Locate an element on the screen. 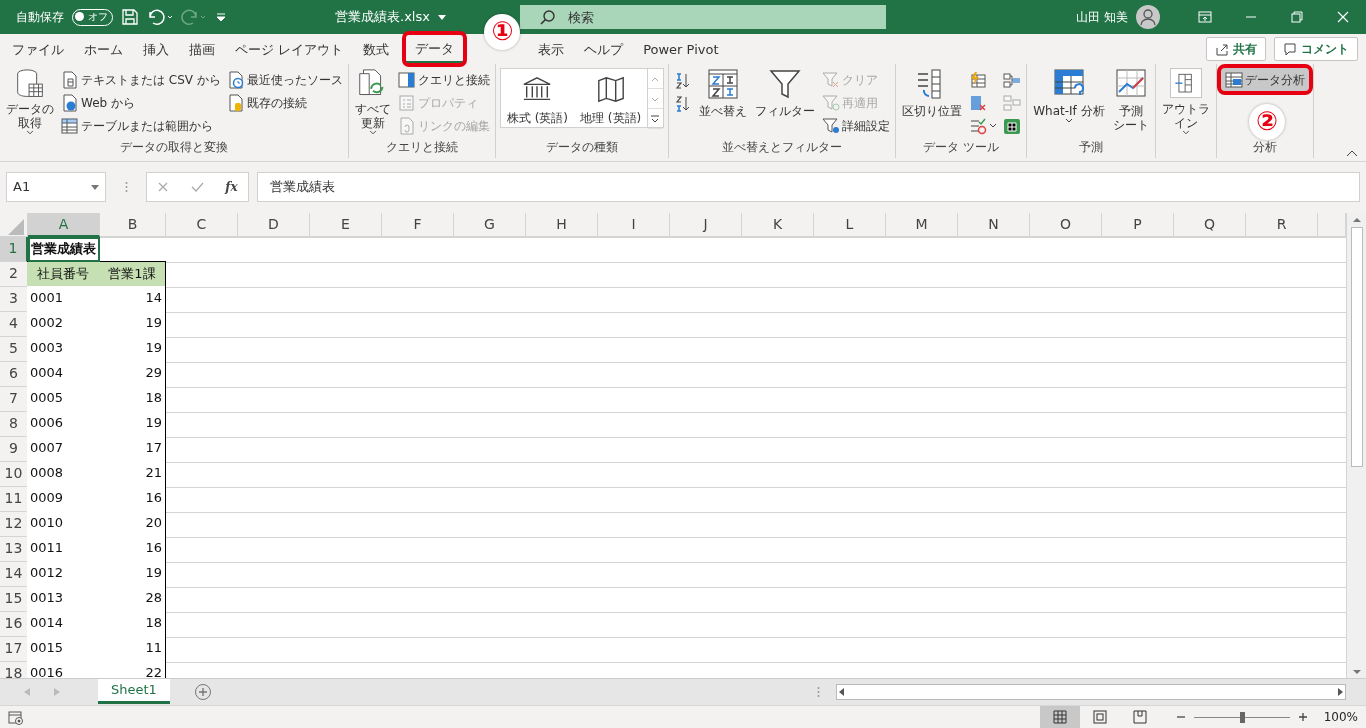  row-header: 7 is located at coordinates (14, 399).